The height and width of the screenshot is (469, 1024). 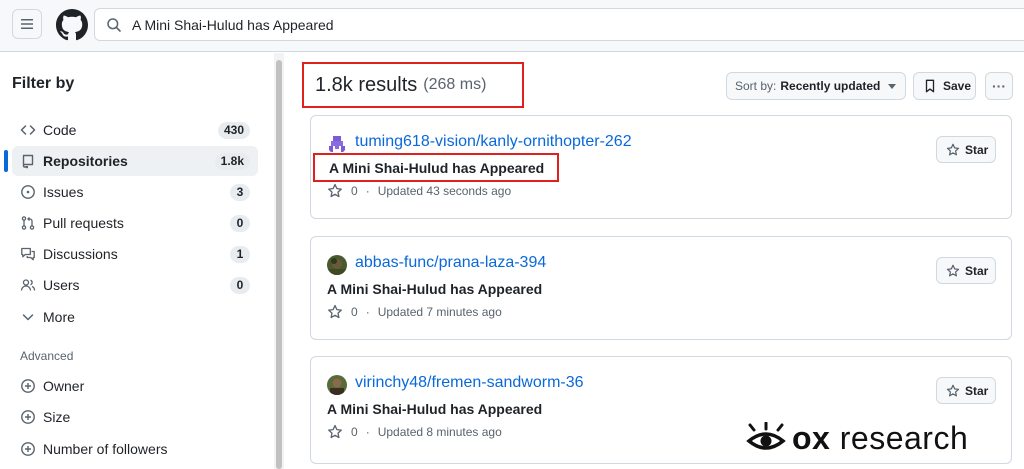 What do you see at coordinates (135, 317) in the screenshot?
I see `sidebar-item-more: More` at bounding box center [135, 317].